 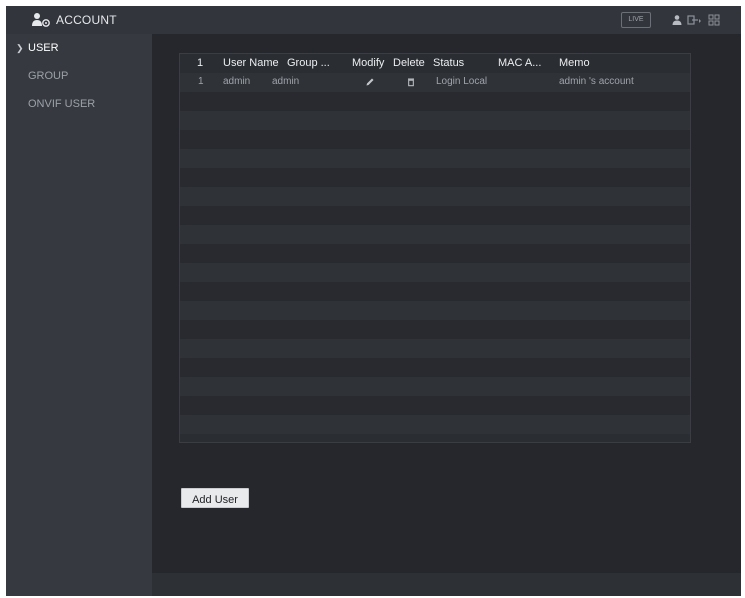 What do you see at coordinates (596, 81) in the screenshot?
I see `memo-cell: admin 's account` at bounding box center [596, 81].